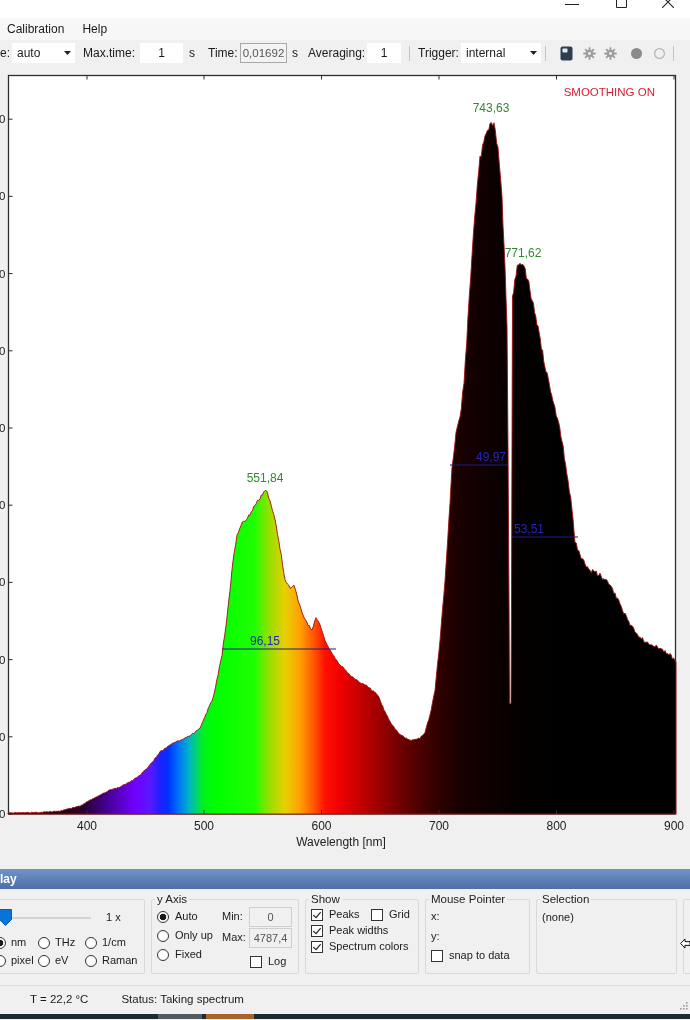 The width and height of the screenshot is (690, 1020). I want to click on radio-label: Only up, so click(194, 935).